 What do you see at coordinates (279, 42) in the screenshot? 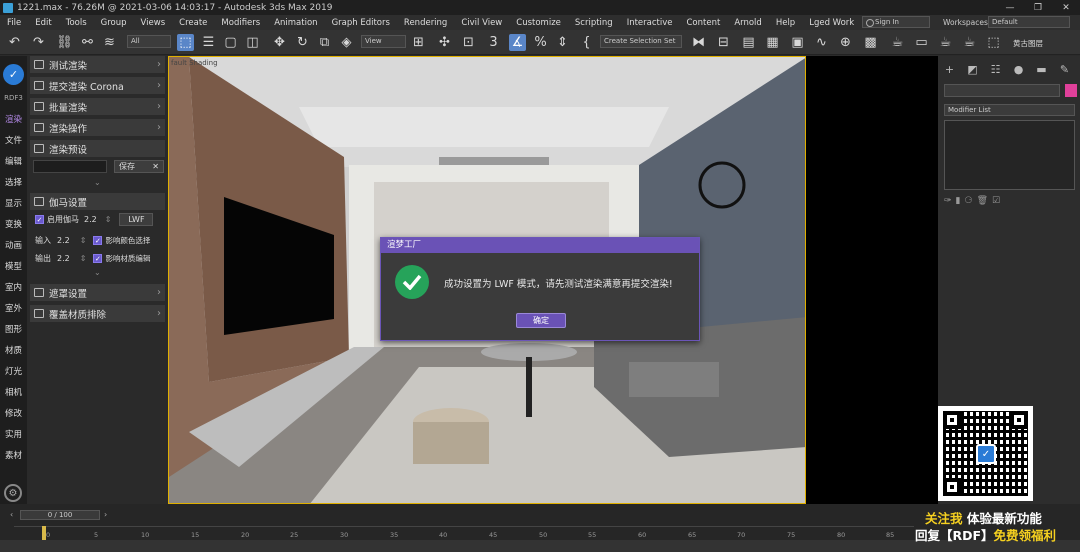
I see `move-icon: ✥` at bounding box center [279, 42].